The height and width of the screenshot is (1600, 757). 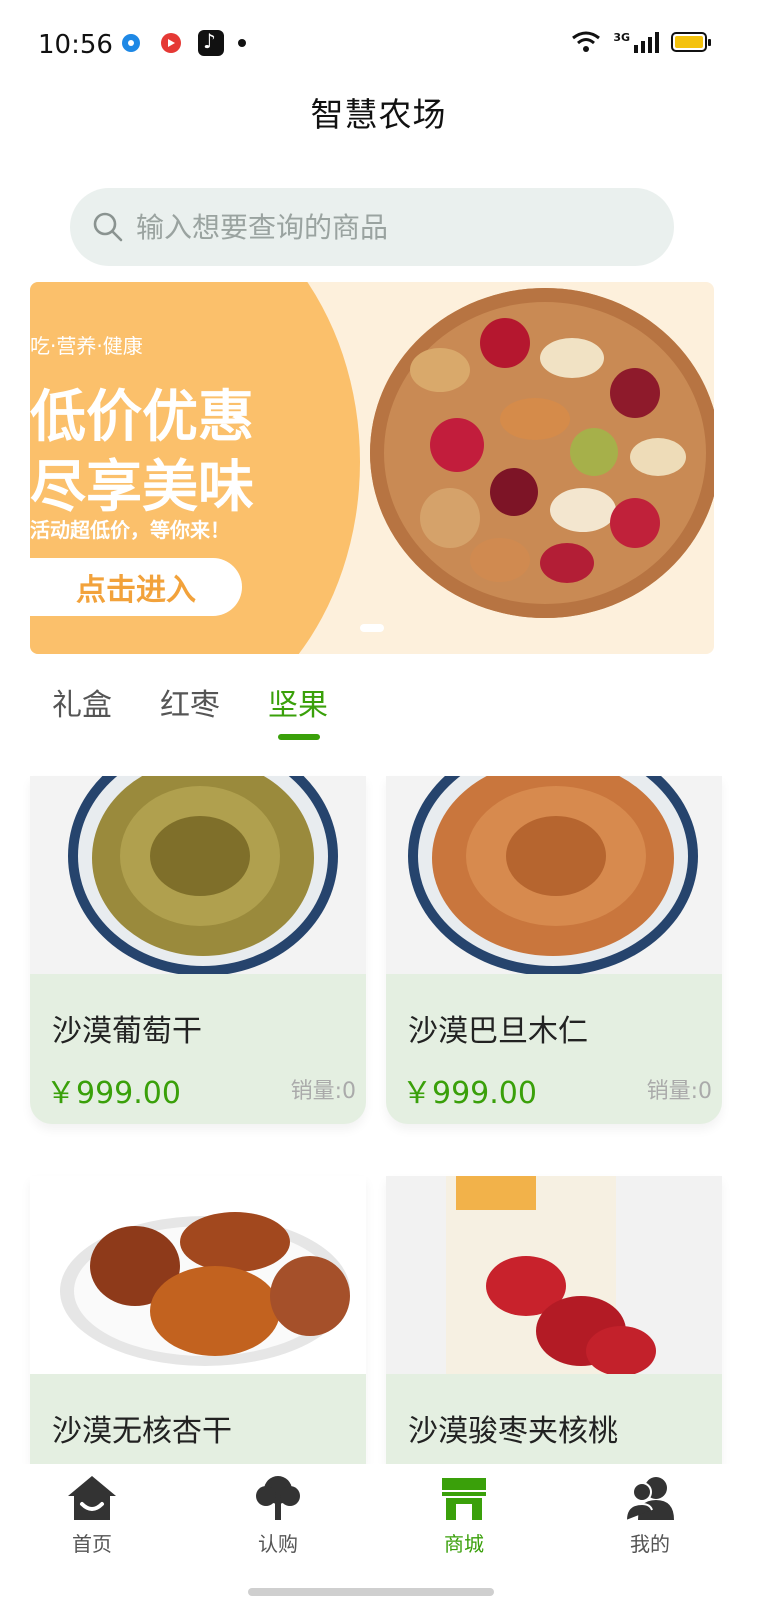 I want to click on notification-icons, so click(x=182, y=42).